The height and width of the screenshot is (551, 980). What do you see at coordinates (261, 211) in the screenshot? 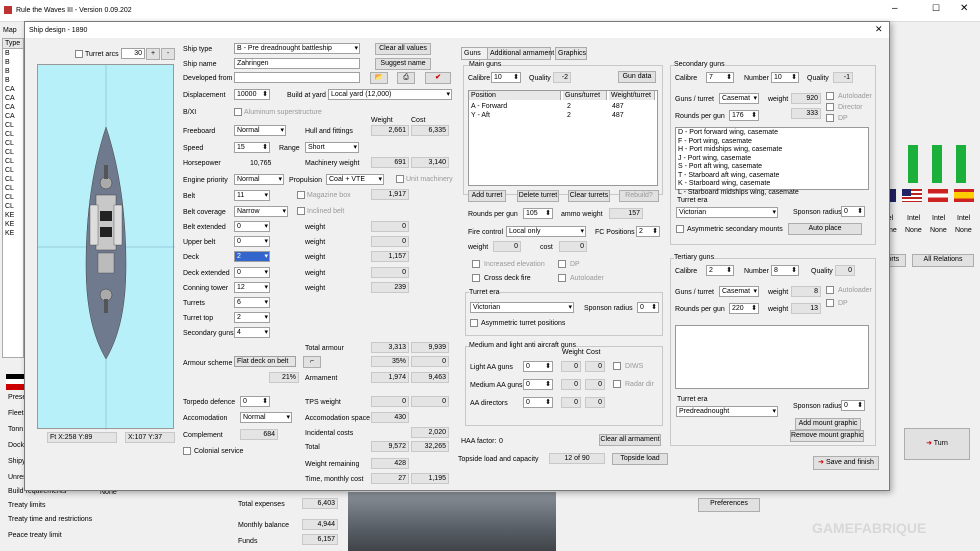
I see `belt-coverage-select: Narrow` at bounding box center [261, 211].